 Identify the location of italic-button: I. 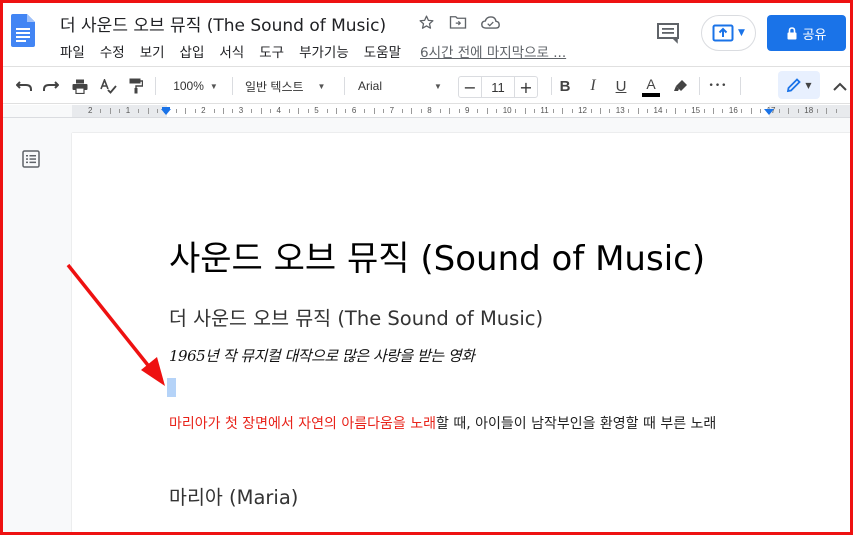
(593, 86).